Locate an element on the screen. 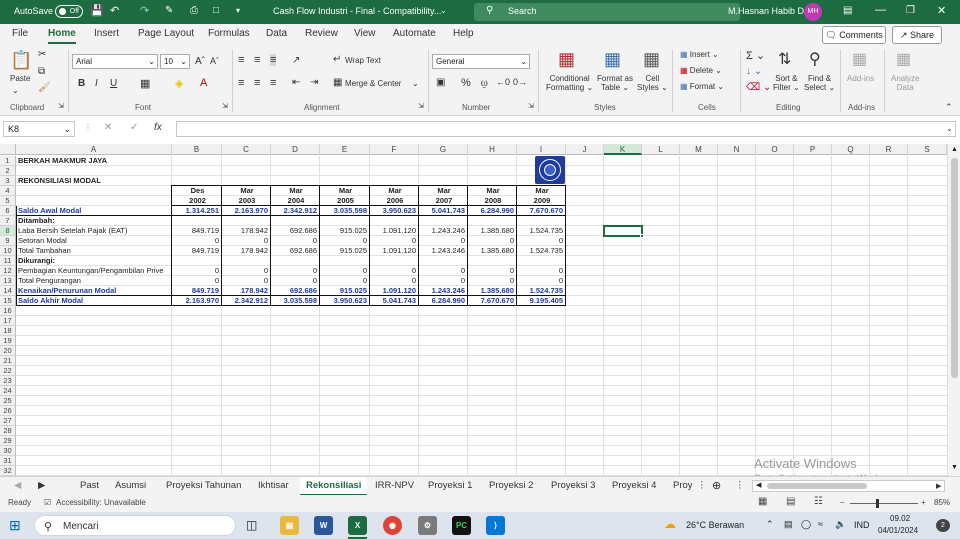 The height and width of the screenshot is (539, 960). task-view-icon: ◫ is located at coordinates (251, 525).